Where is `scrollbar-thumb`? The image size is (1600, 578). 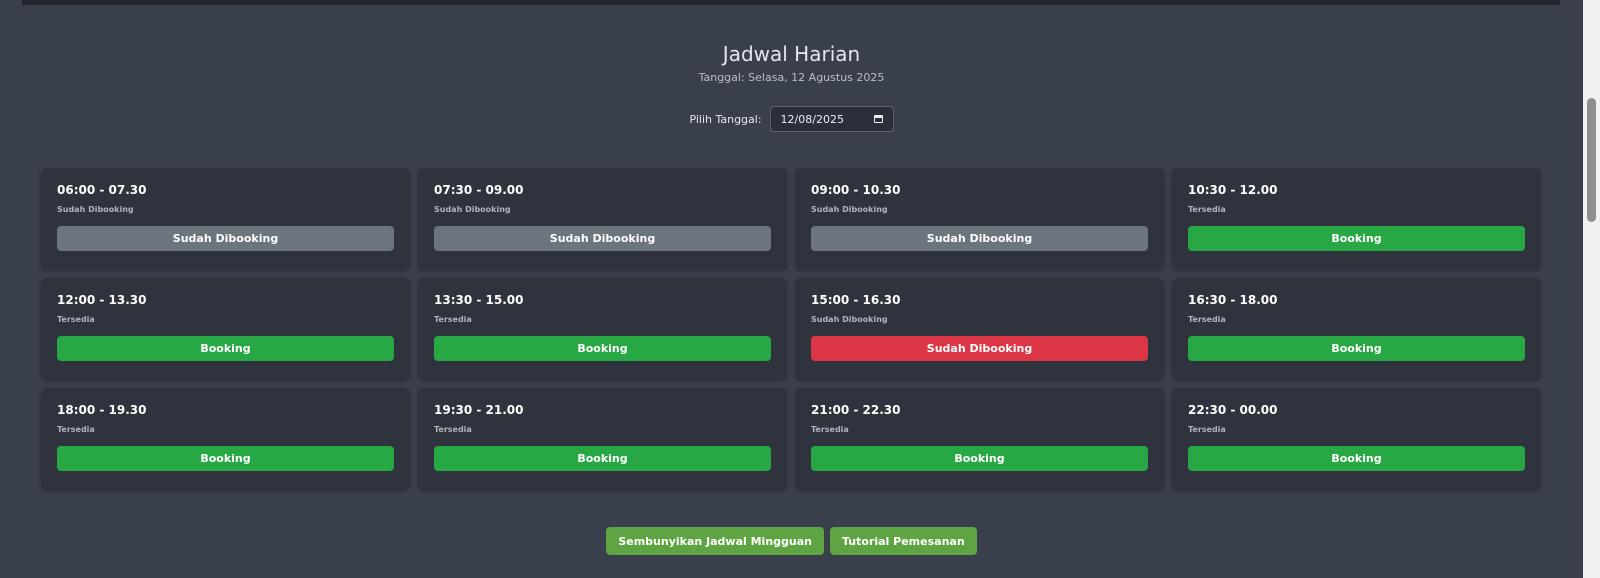 scrollbar-thumb is located at coordinates (1591, 160).